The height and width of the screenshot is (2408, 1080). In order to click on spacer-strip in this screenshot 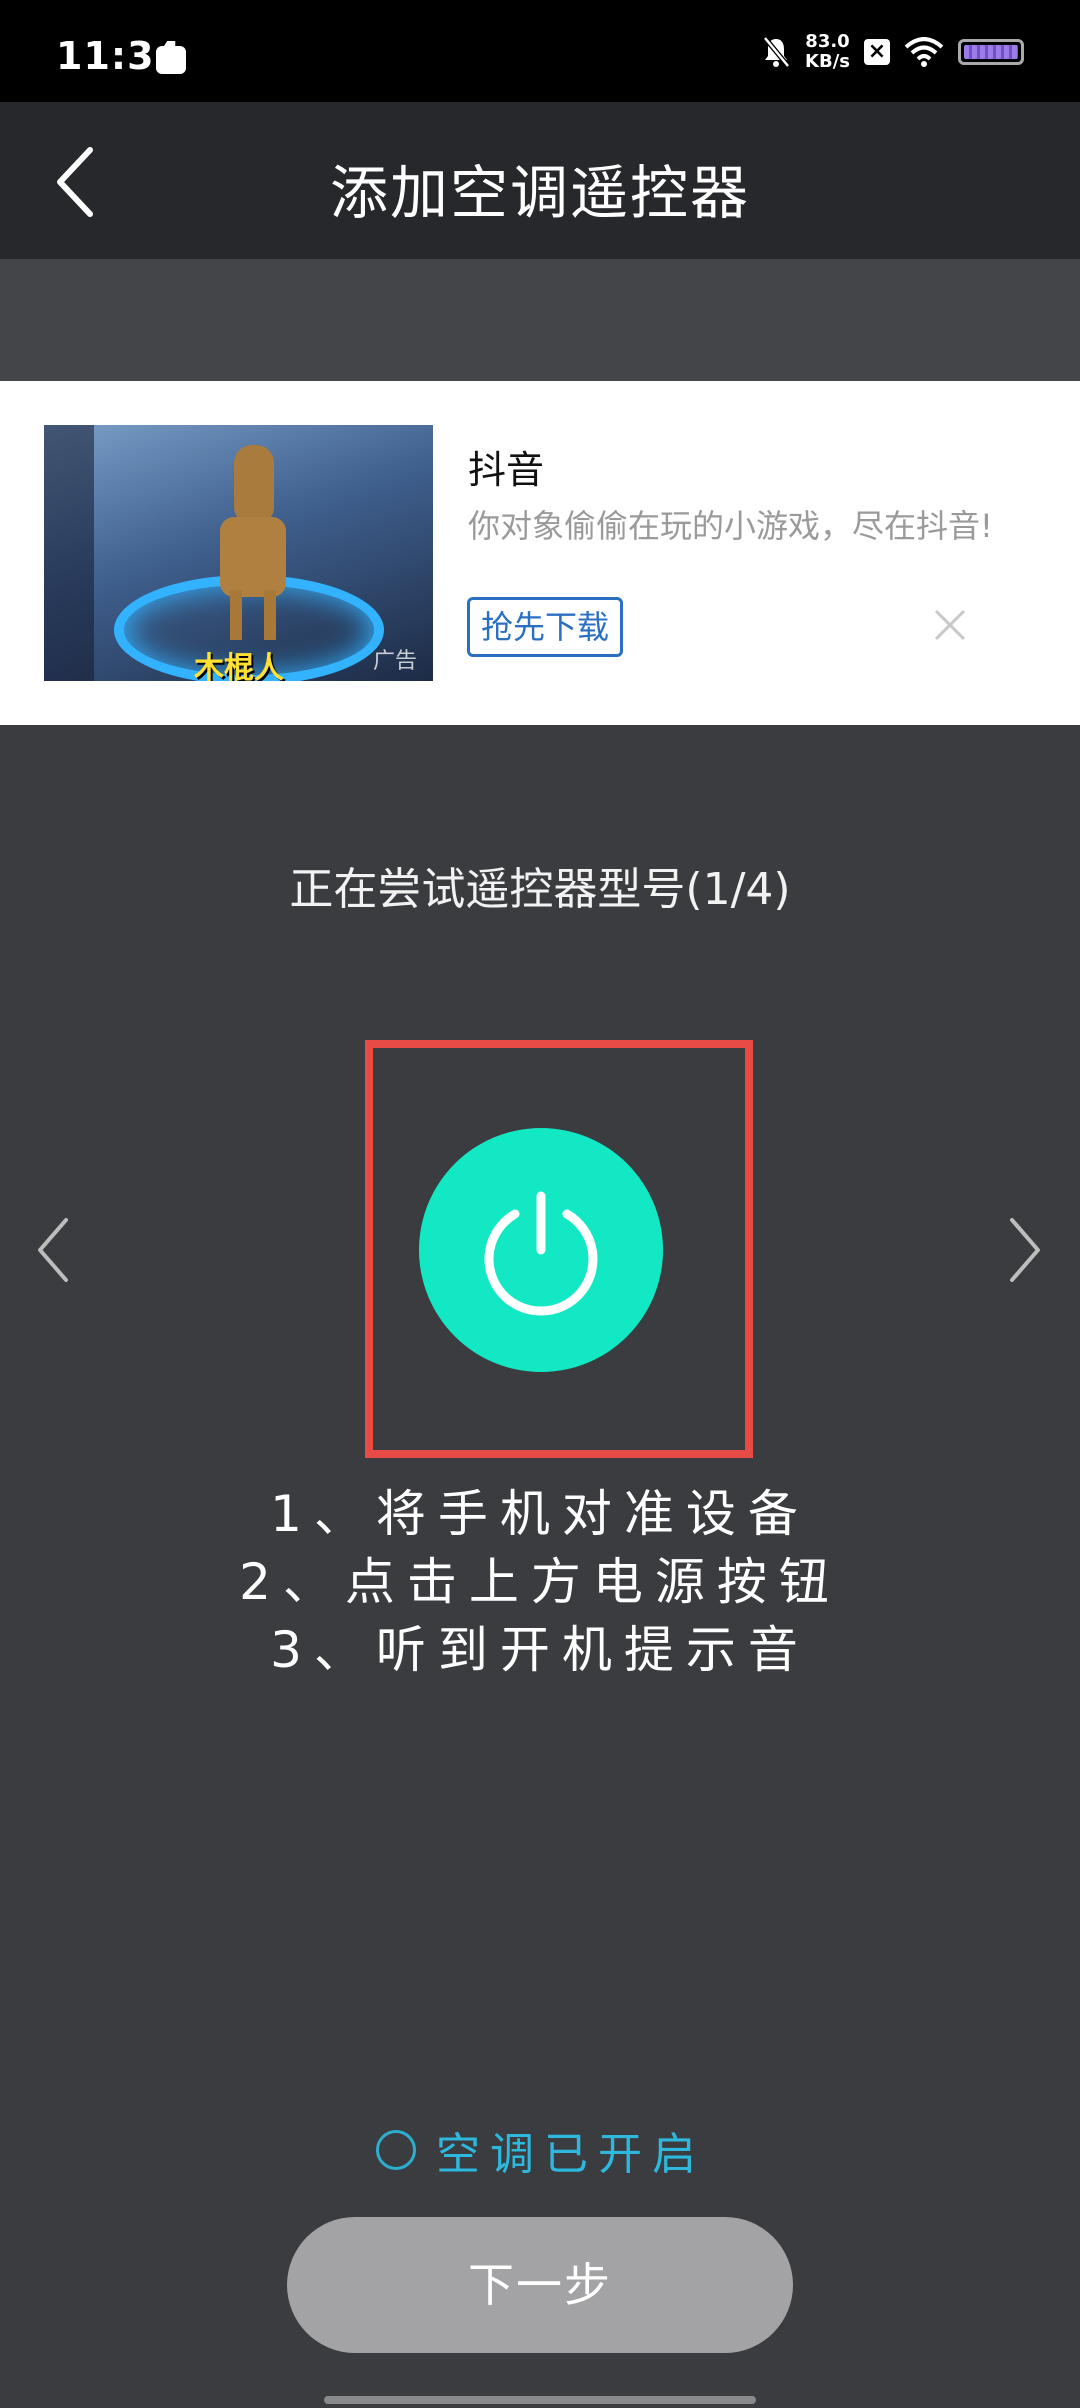, I will do `click(540, 320)`.